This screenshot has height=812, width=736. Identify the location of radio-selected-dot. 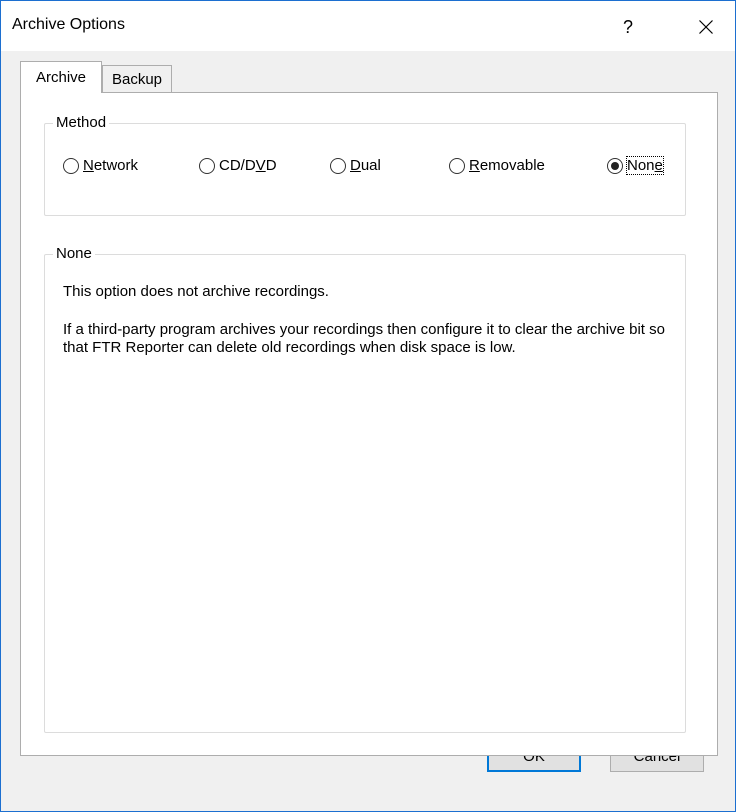
(615, 165).